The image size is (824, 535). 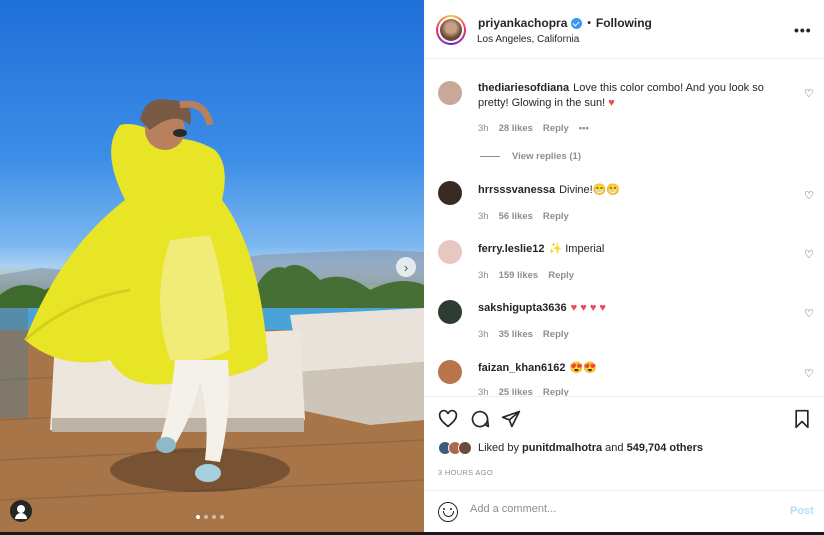 What do you see at coordinates (210, 517) in the screenshot?
I see `carousel-dots` at bounding box center [210, 517].